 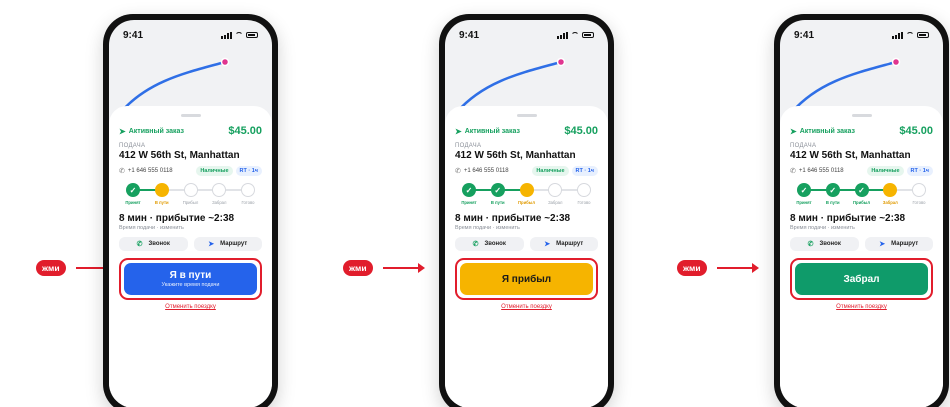 I want to click on press-hint-3: жми, so click(x=718, y=268).